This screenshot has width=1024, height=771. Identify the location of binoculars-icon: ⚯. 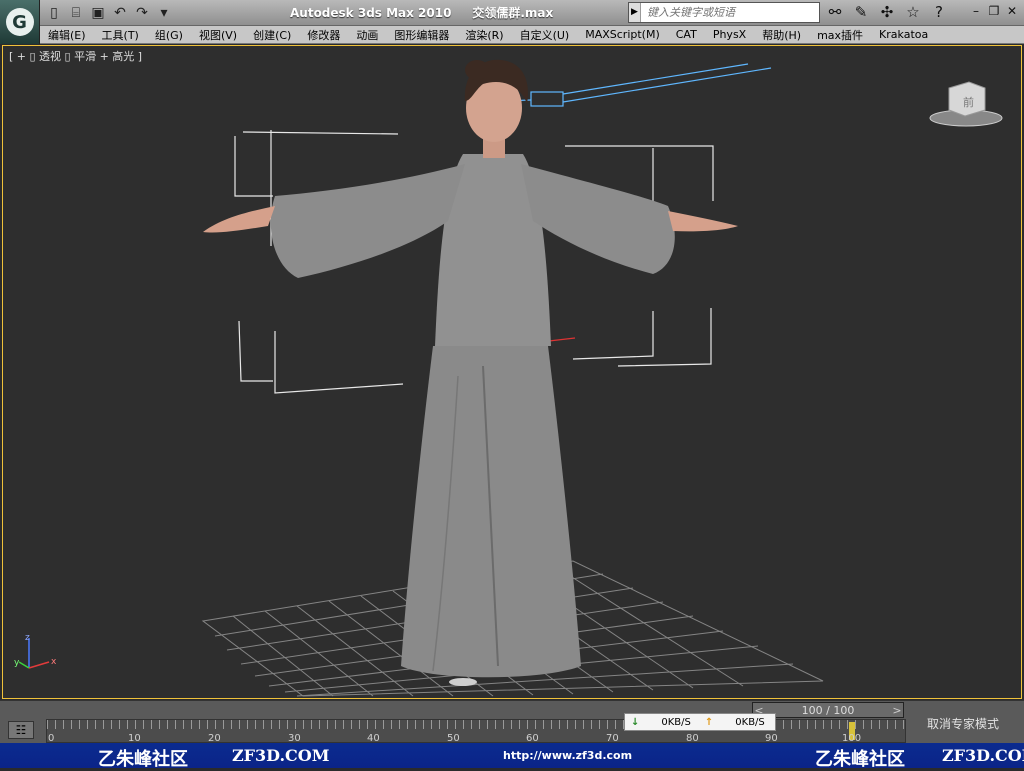
(835, 12).